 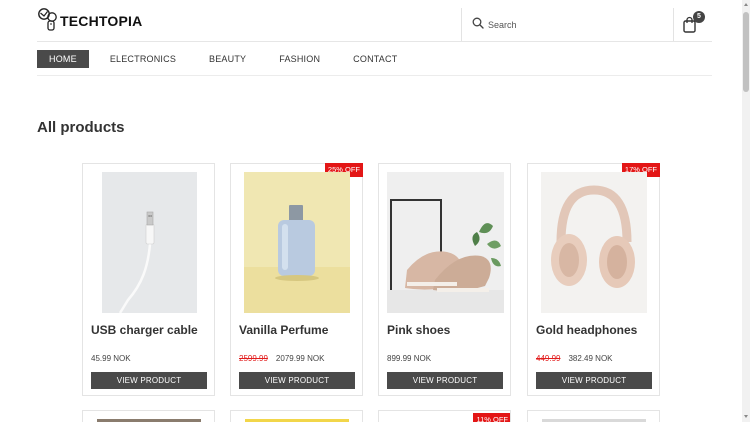 I want to click on nav-divider, so click(x=374, y=75).